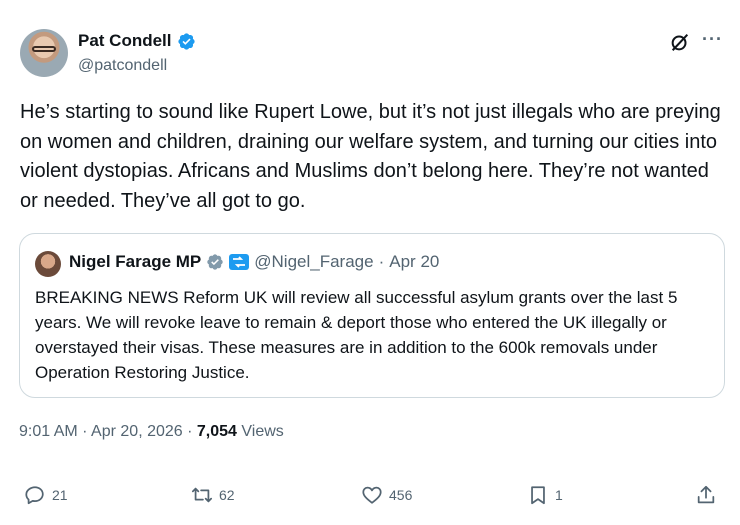 This screenshot has width=740, height=525. I want to click on quoted-date: Apr 20, so click(414, 262).